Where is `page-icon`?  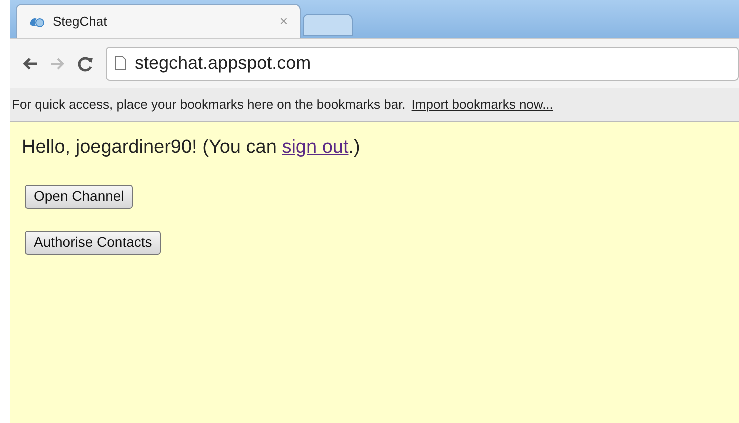 page-icon is located at coordinates (121, 63).